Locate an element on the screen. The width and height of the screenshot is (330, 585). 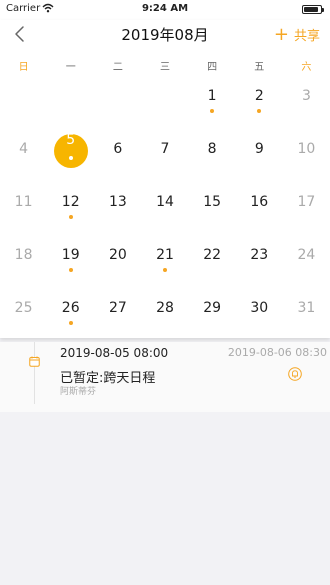
calendar-day: 6 is located at coordinates (117, 152).